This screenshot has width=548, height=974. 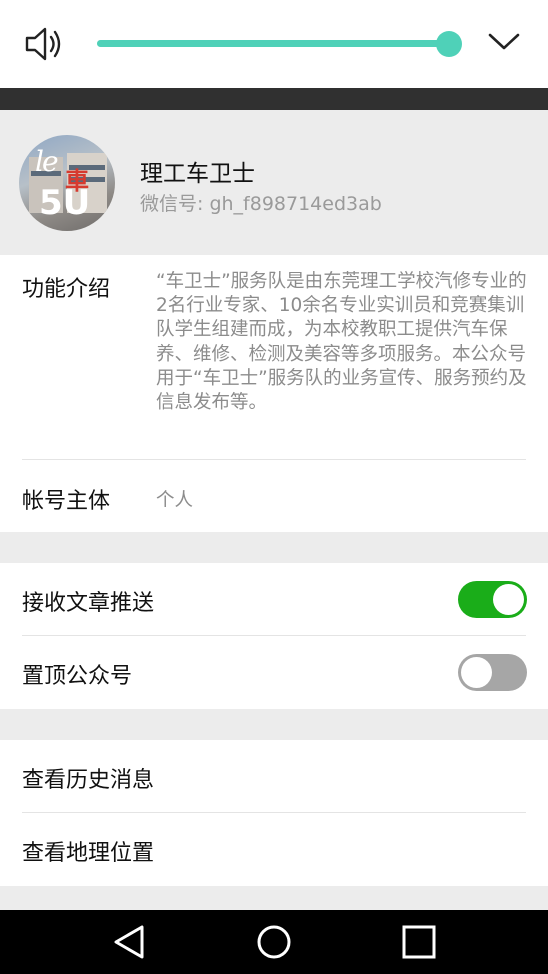 What do you see at coordinates (175, 500) in the screenshot?
I see `account-owner-value: 个人` at bounding box center [175, 500].